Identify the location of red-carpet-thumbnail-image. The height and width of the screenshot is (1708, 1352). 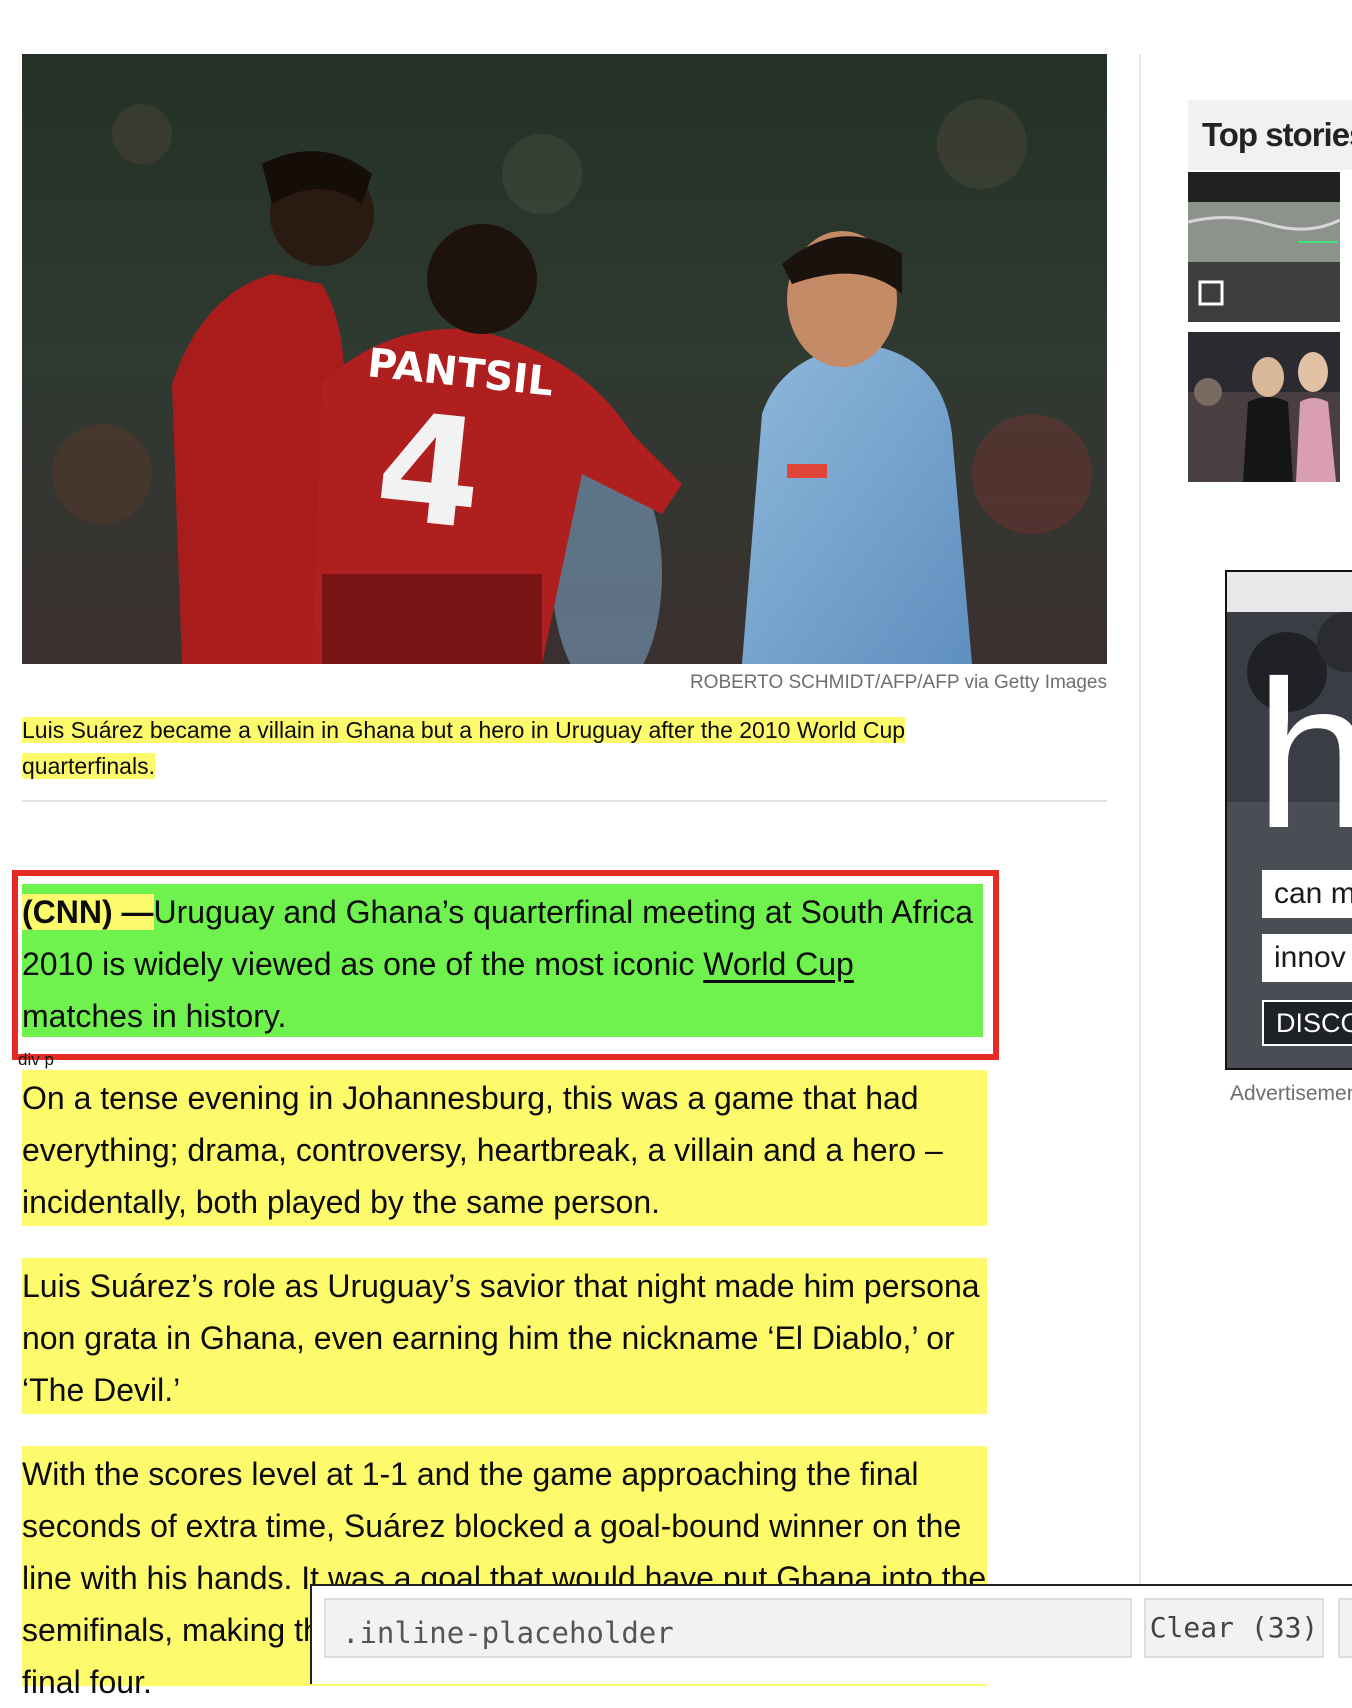
(1264, 407).